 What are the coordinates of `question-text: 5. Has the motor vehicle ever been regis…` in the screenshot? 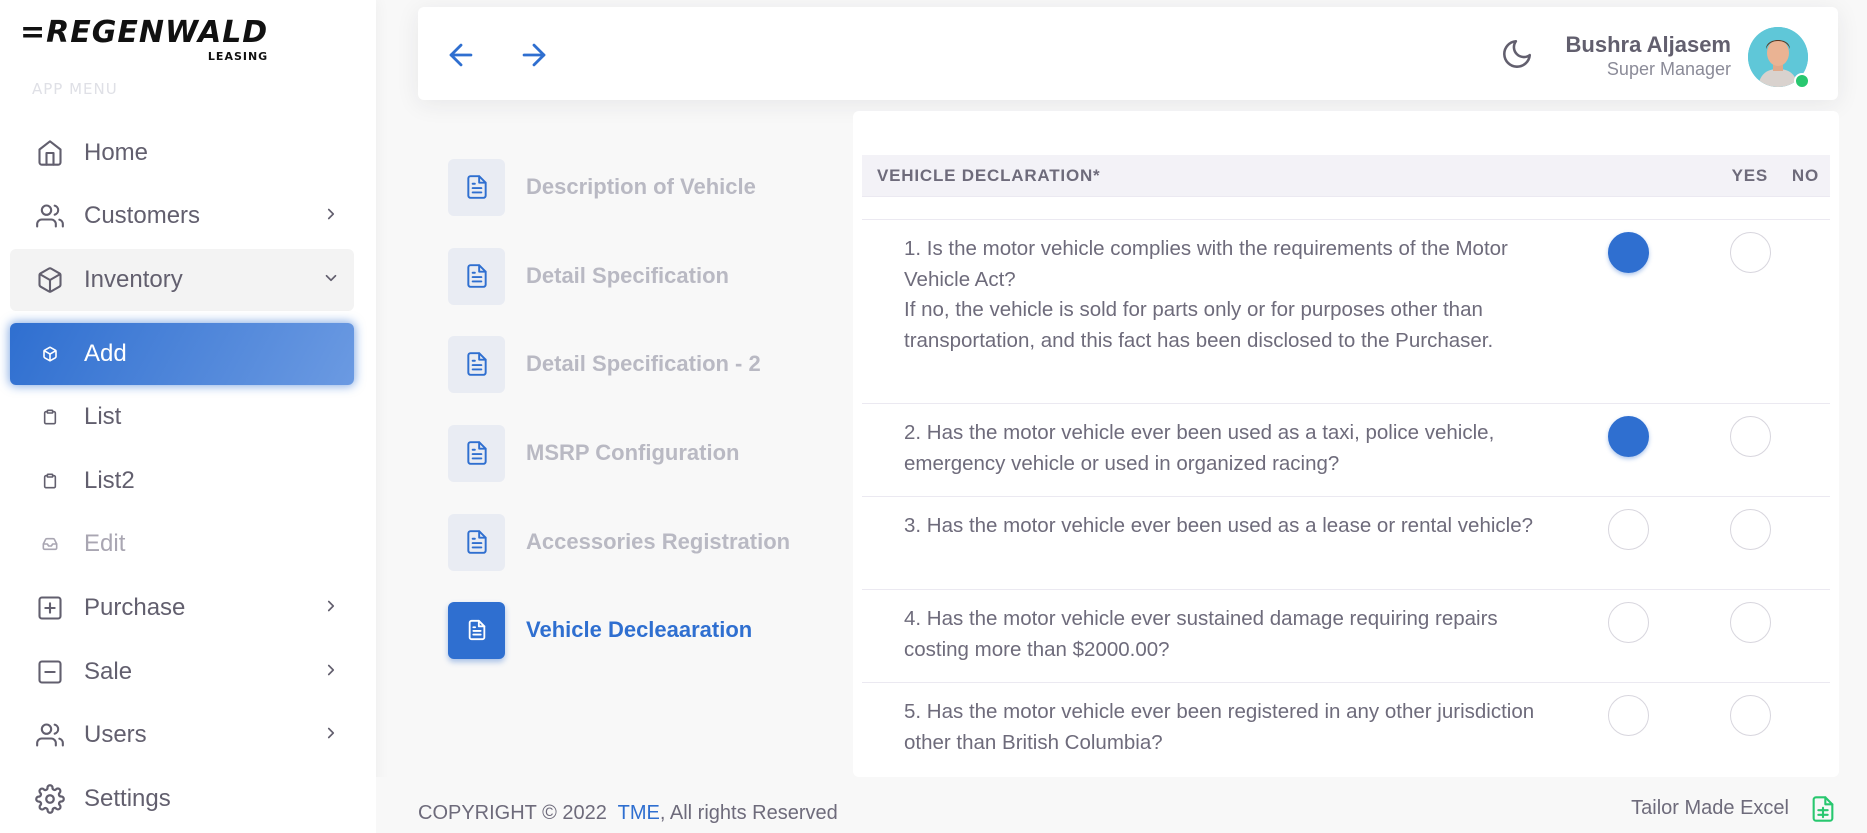 It's located at (1219, 727).